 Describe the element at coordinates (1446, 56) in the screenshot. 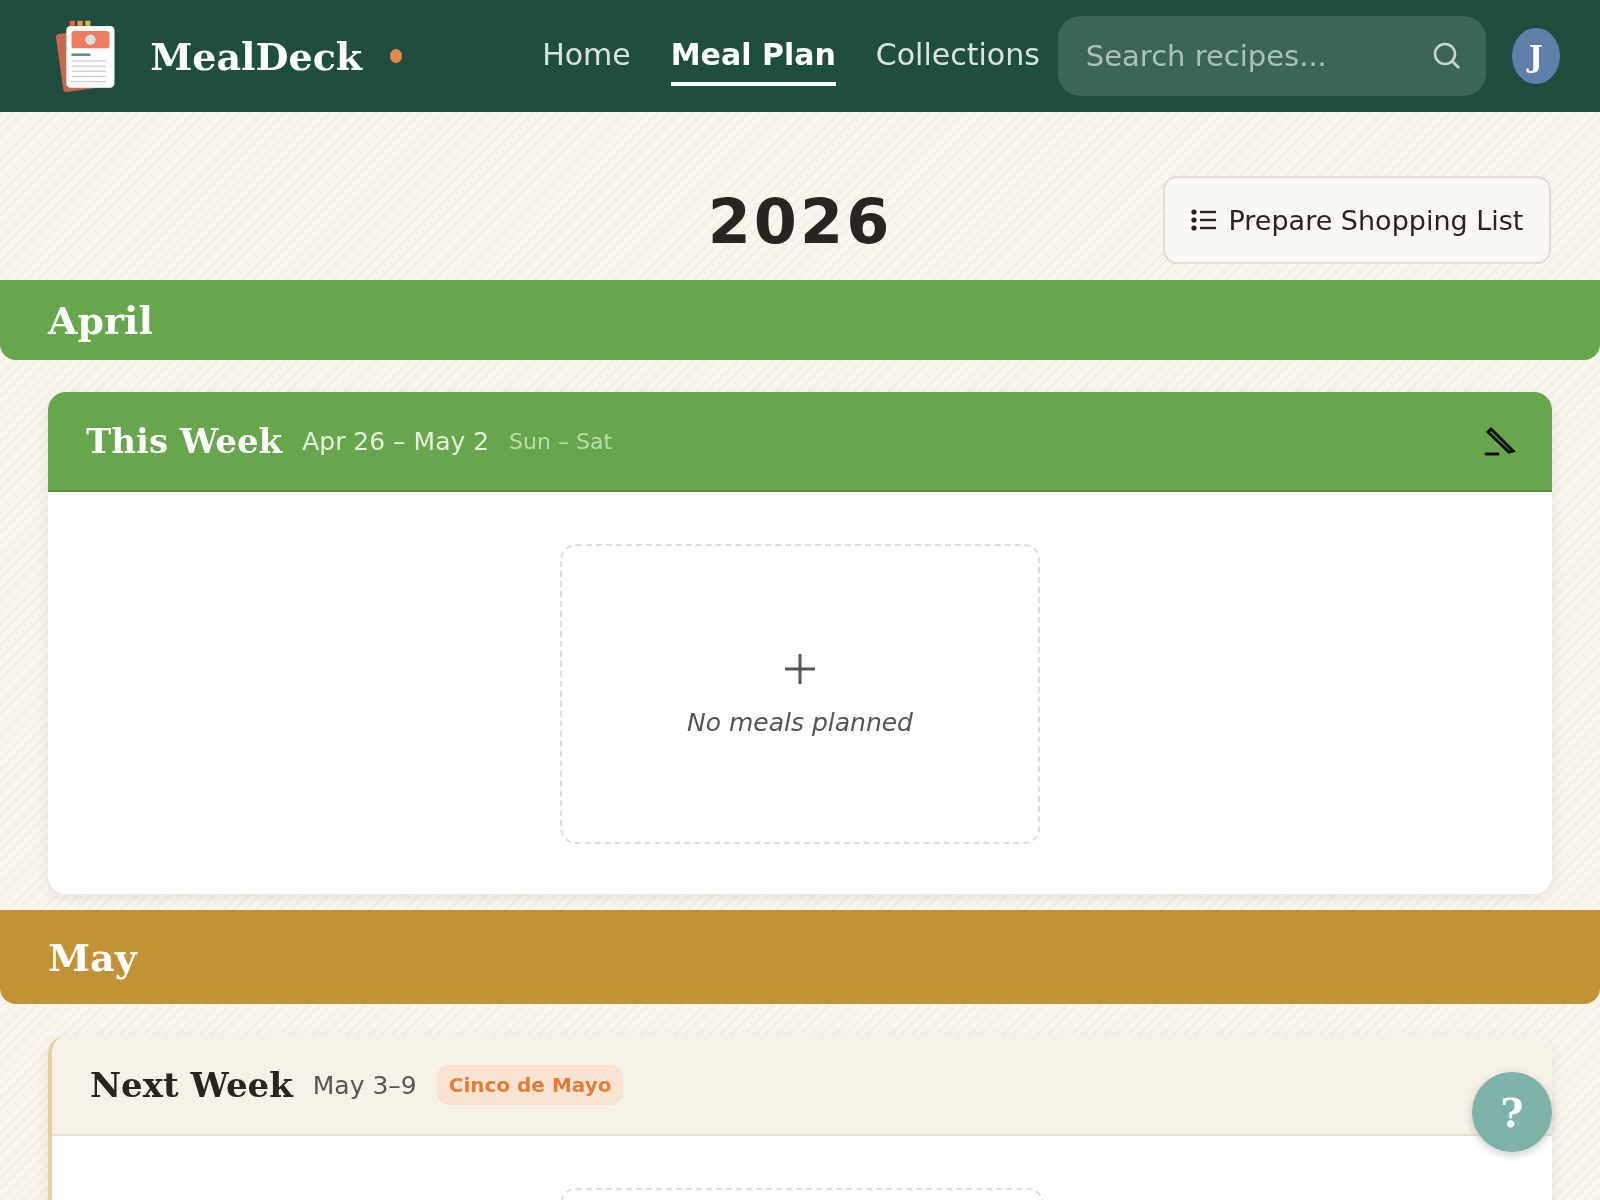

I see `search-icon` at that location.